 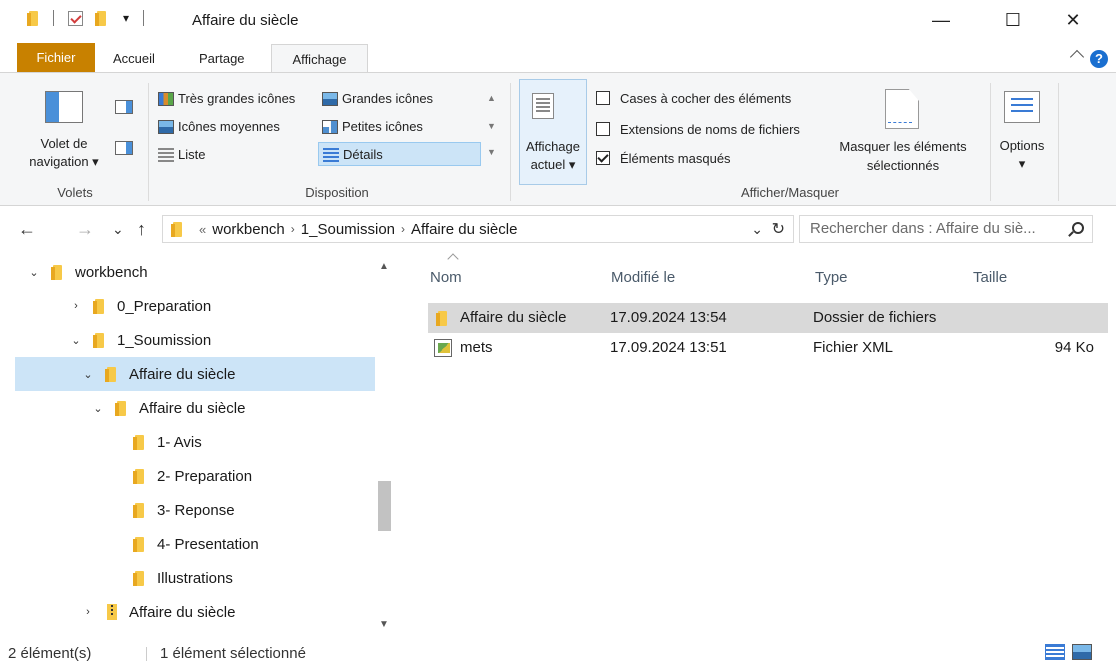 What do you see at coordinates (164, 340) in the screenshot?
I see `tree-item-label: 1_Soumission` at bounding box center [164, 340].